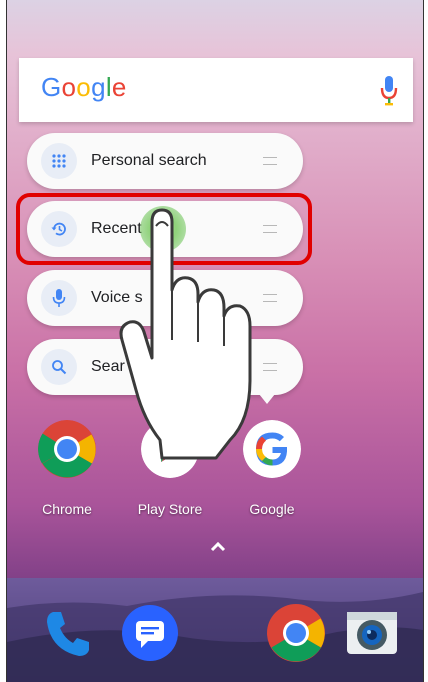 This screenshot has width=428, height=682. Describe the element at coordinates (119, 87) in the screenshot. I see `logo-letter: e` at that location.